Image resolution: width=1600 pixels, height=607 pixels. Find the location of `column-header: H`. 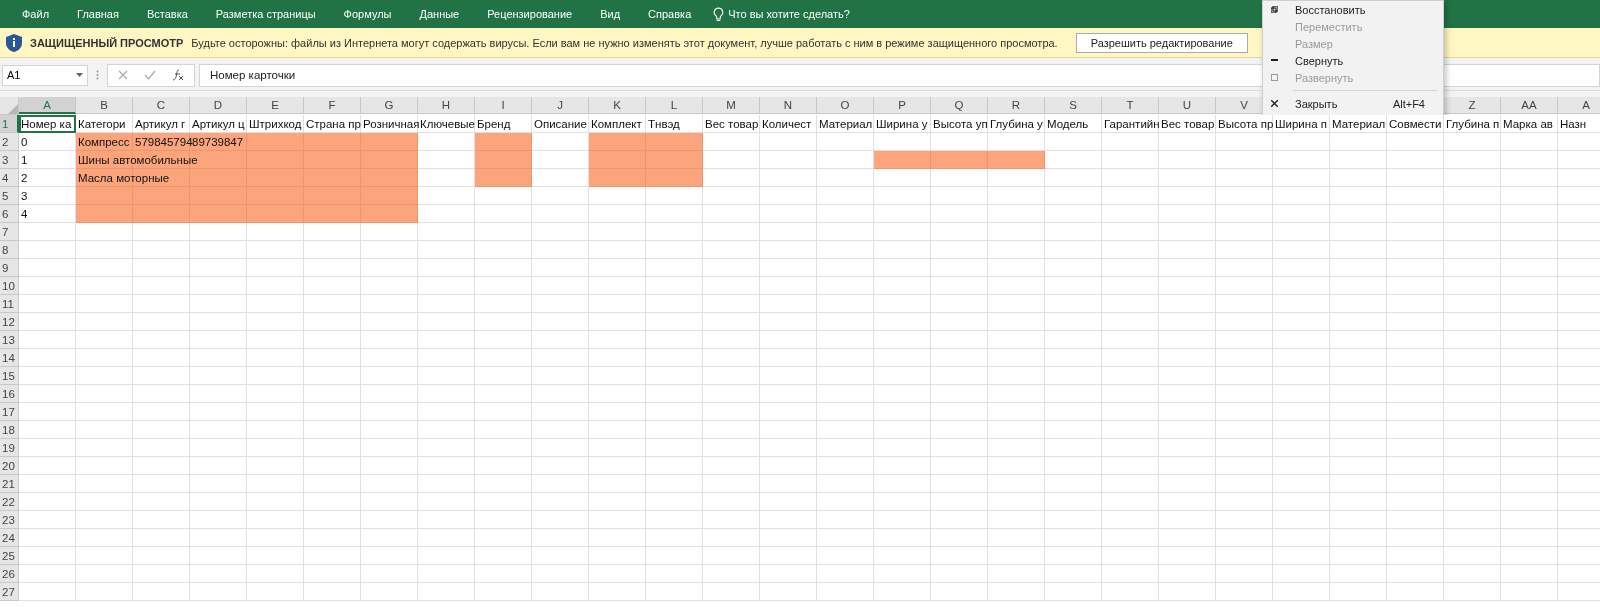

column-header: H is located at coordinates (446, 105).